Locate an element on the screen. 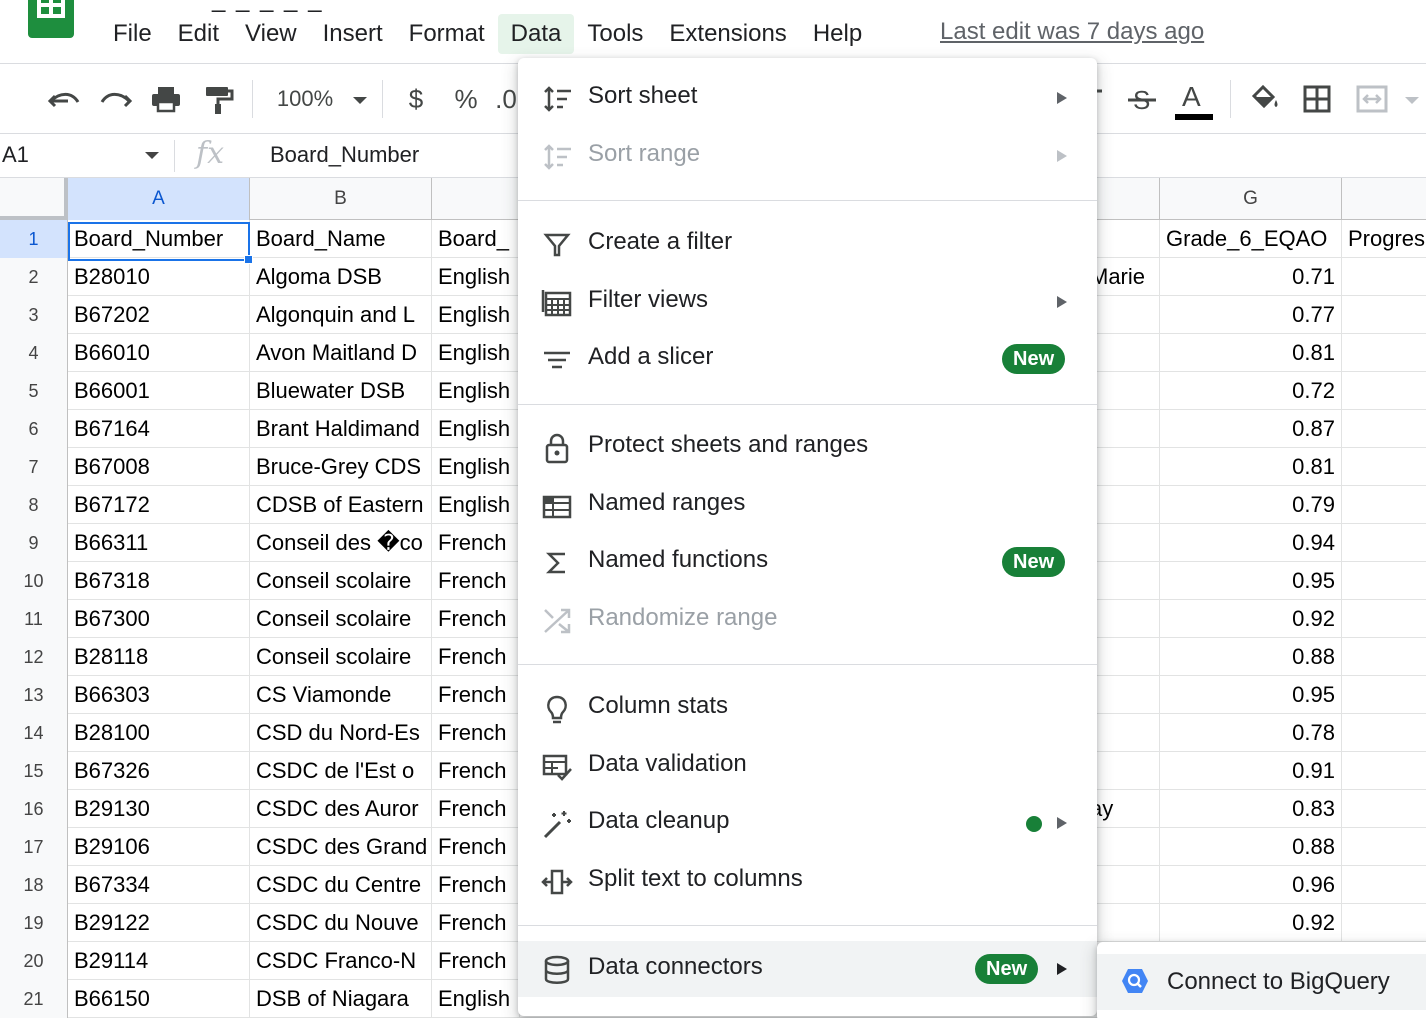  text-color-icon: A is located at coordinates (1194, 101).